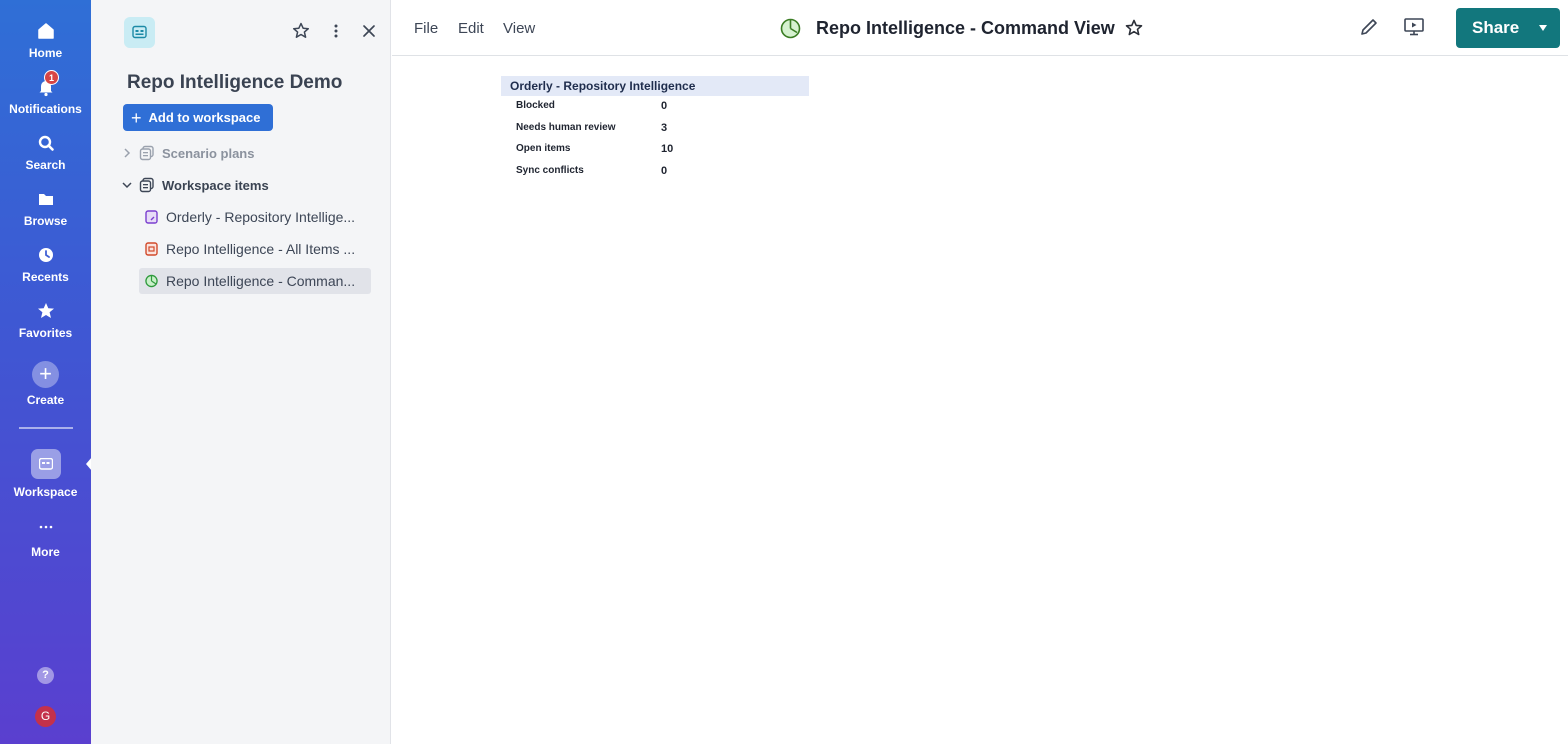 Image resolution: width=1568 pixels, height=744 pixels. What do you see at coordinates (46, 428) in the screenshot?
I see `nav-divider` at bounding box center [46, 428].